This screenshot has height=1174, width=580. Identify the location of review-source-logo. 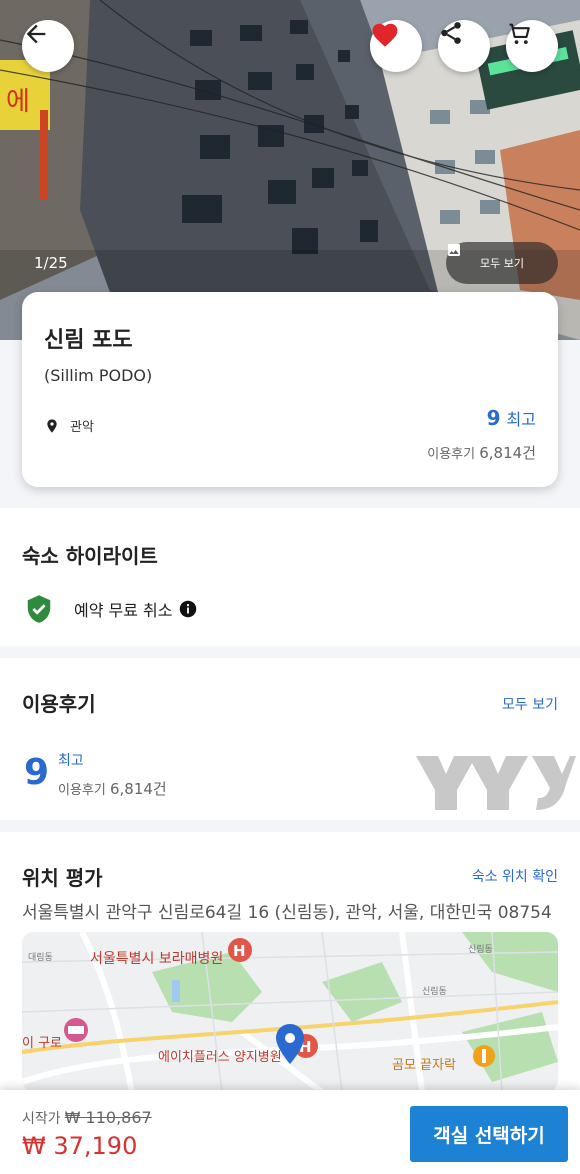
(496, 783).